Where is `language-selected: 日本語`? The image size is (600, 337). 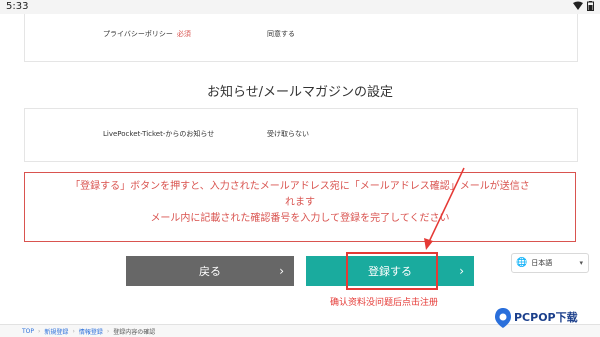
language-selected: 日本語 is located at coordinates (542, 263).